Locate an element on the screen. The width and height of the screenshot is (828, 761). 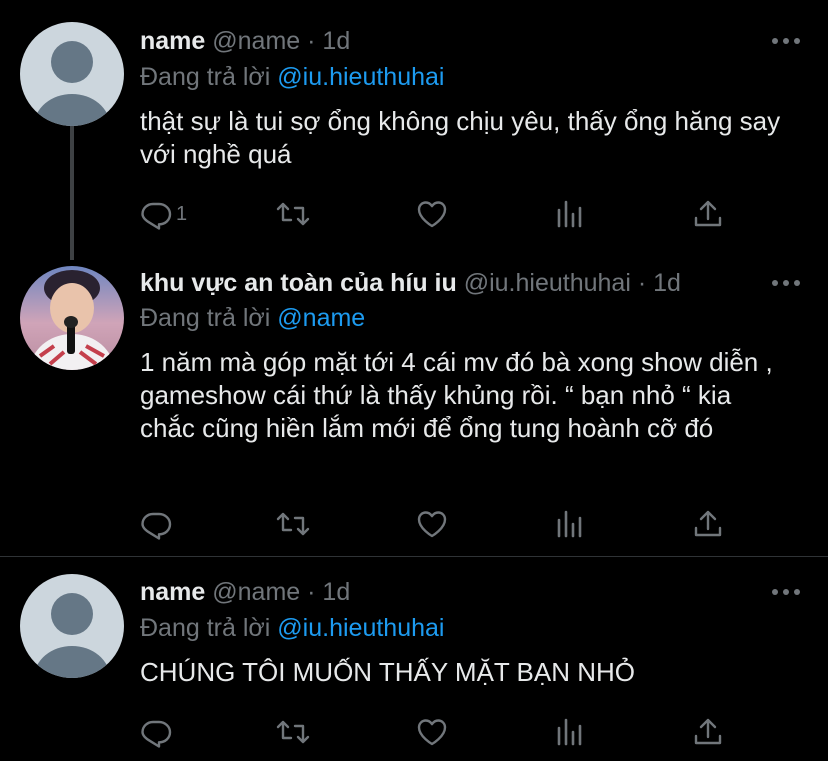
reply-button: 1 is located at coordinates (163, 214).